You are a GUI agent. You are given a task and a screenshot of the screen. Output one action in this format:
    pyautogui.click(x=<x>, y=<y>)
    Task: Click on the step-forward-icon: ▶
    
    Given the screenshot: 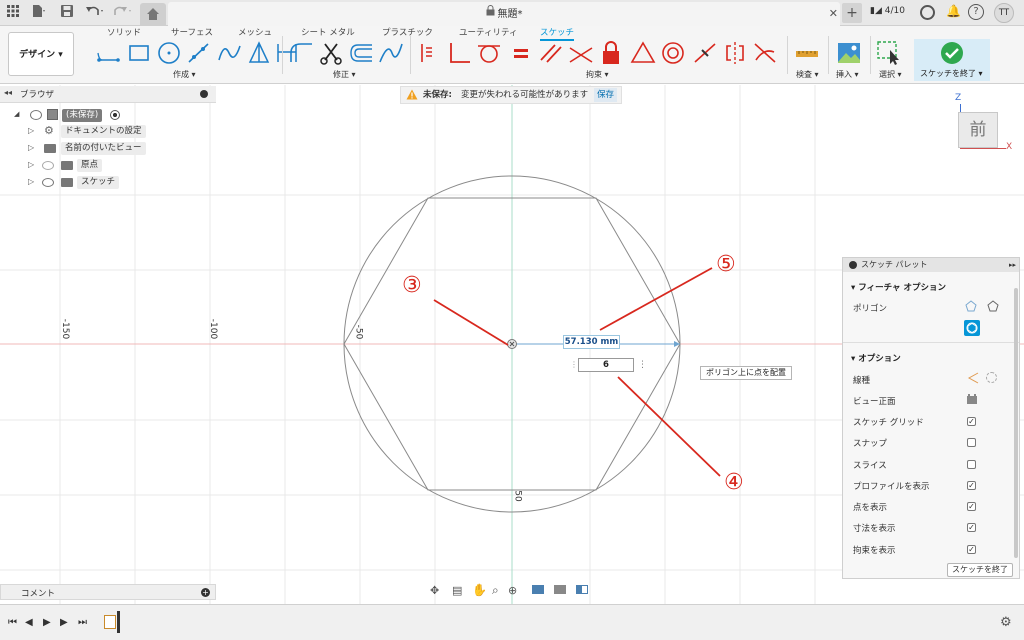 What is the action you would take?
    pyautogui.click(x=64, y=622)
    